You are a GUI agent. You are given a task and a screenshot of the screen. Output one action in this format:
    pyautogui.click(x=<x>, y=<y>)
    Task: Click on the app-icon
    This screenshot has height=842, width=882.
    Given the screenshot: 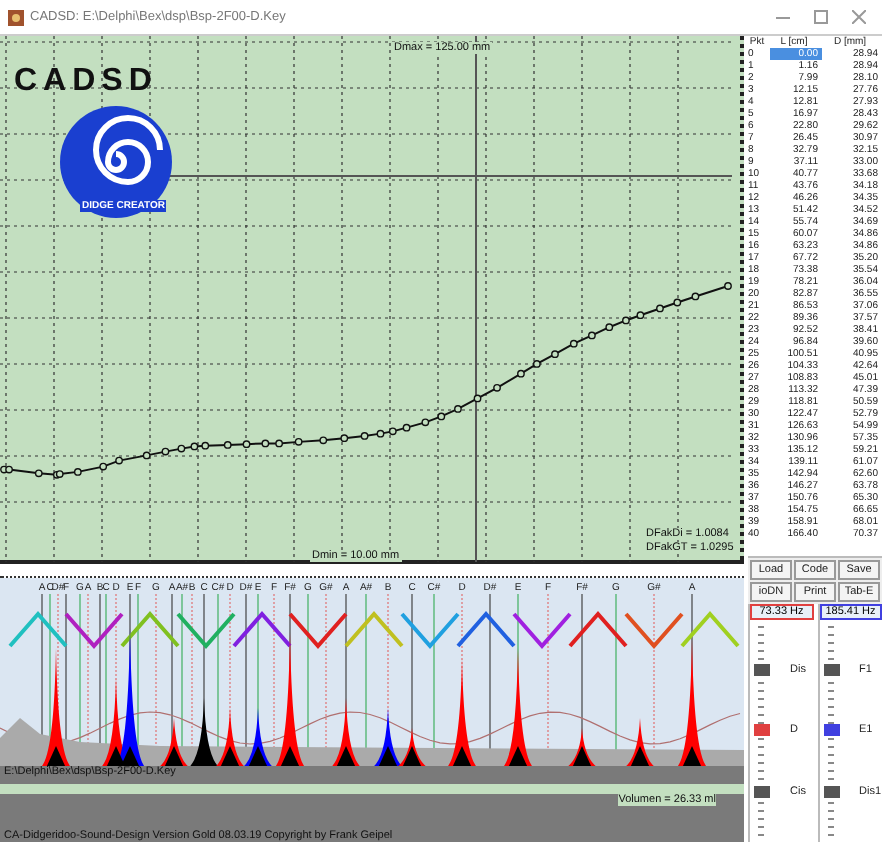 What is the action you would take?
    pyautogui.click(x=16, y=17)
    